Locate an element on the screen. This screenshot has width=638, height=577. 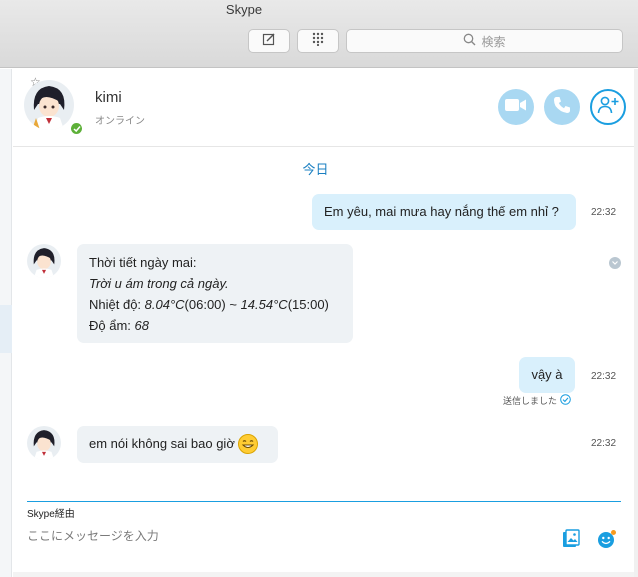
incoming-message: em nói không sai bao giờ is located at coordinates (177, 444).